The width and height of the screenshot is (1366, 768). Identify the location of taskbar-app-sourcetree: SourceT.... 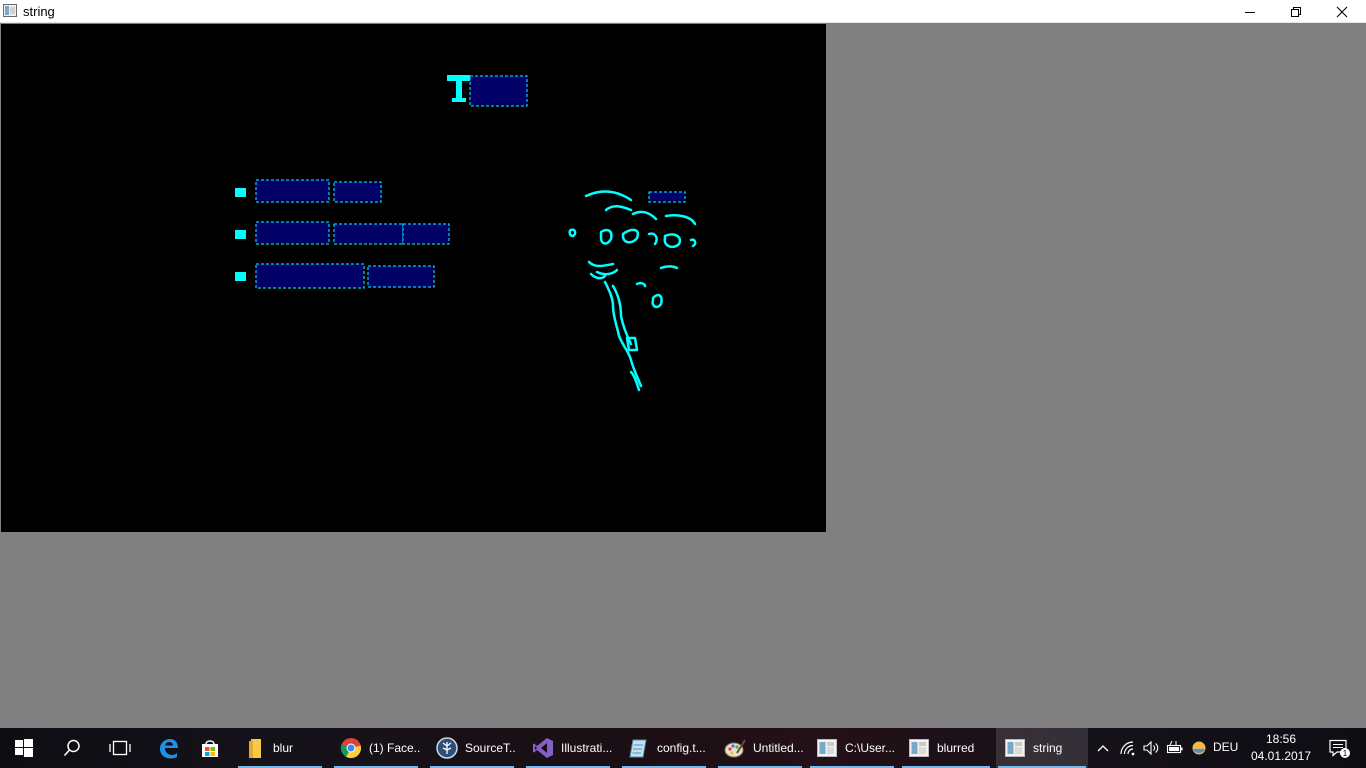
(472, 748).